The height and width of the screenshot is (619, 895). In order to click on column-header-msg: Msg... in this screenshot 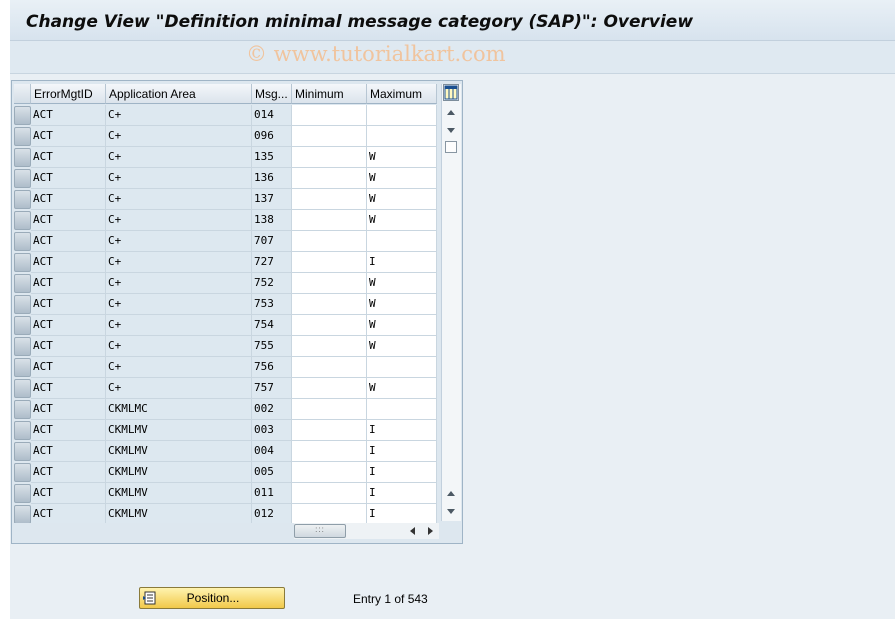, I will do `click(272, 94)`.